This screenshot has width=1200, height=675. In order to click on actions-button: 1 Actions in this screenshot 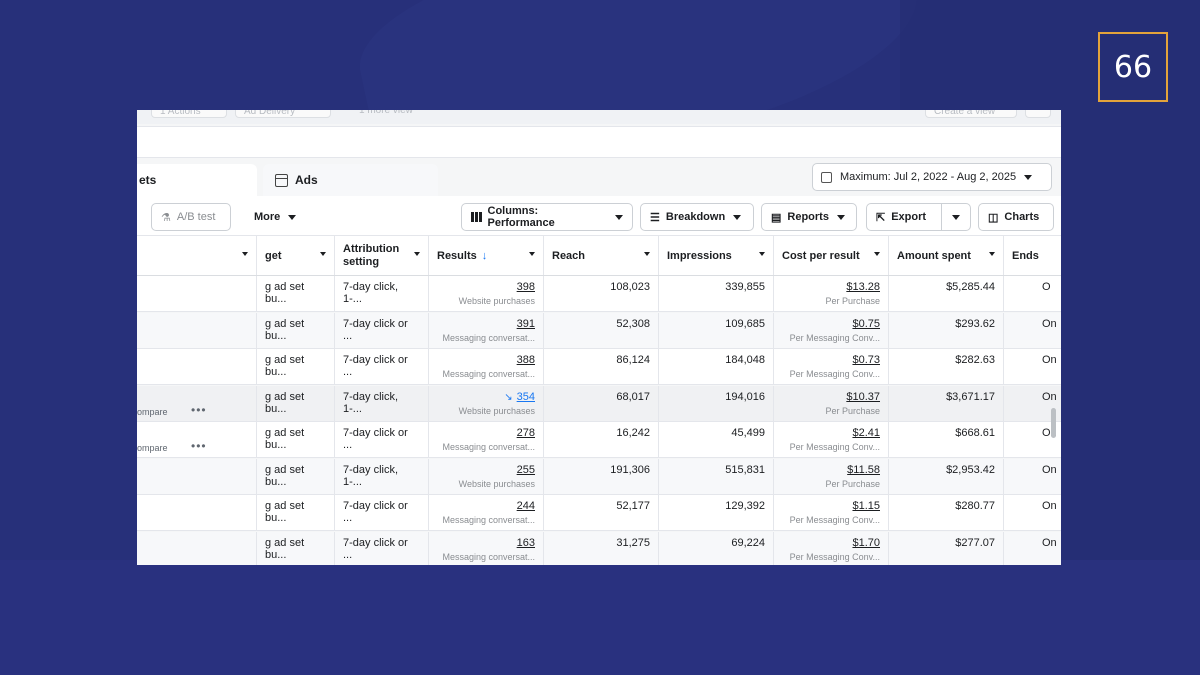, I will do `click(189, 114)`.